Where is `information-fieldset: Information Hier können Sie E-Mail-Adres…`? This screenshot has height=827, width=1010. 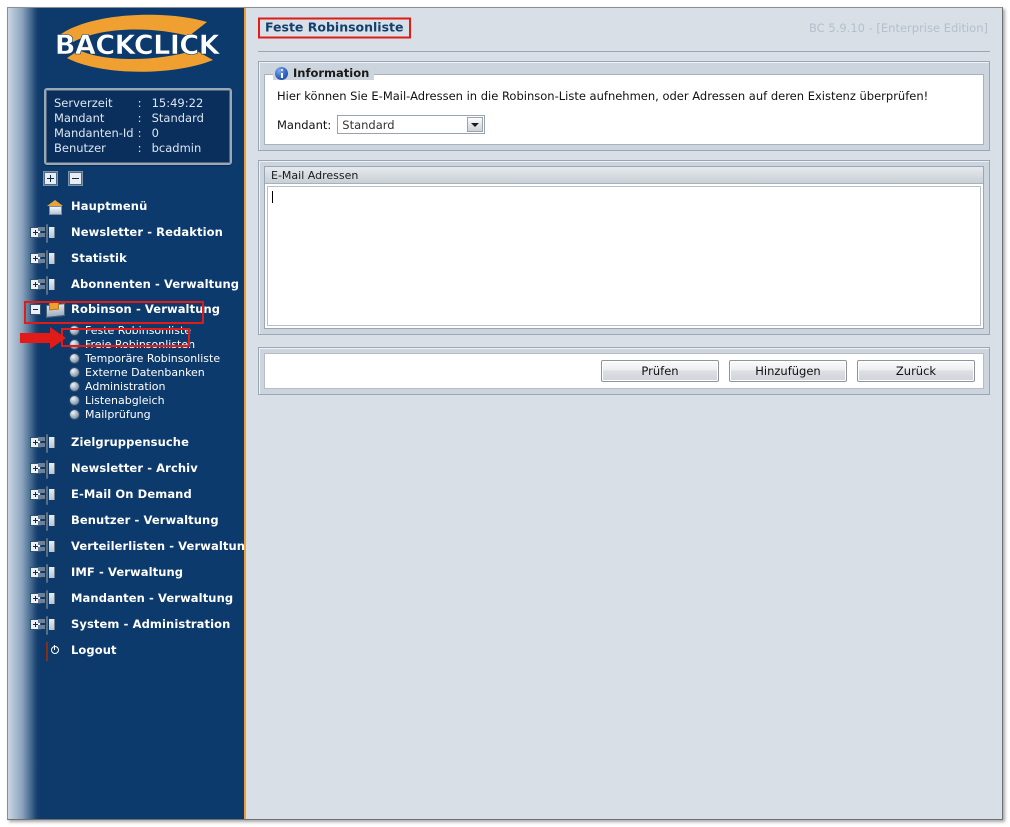
information-fieldset: Information Hier können Sie E-Mail-Adres… is located at coordinates (624, 105).